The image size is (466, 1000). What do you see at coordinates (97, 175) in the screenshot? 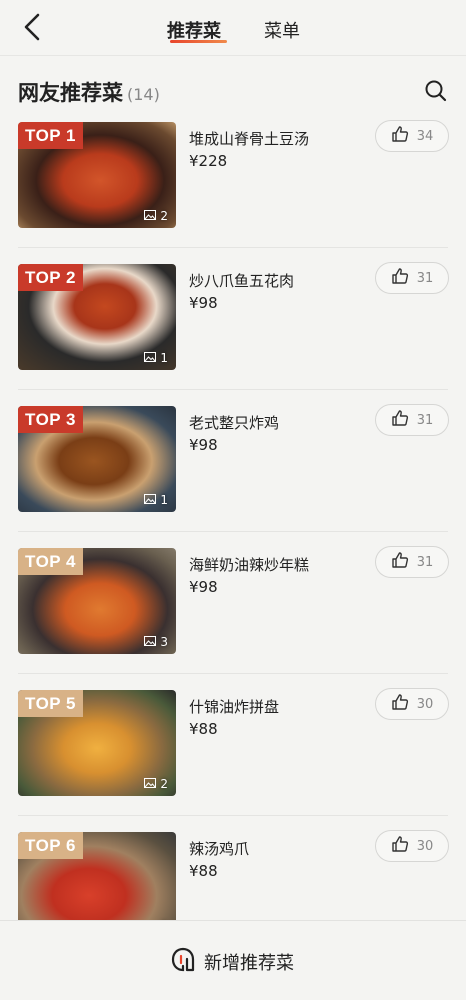
I see `dish-photo: TOP 1 2` at bounding box center [97, 175].